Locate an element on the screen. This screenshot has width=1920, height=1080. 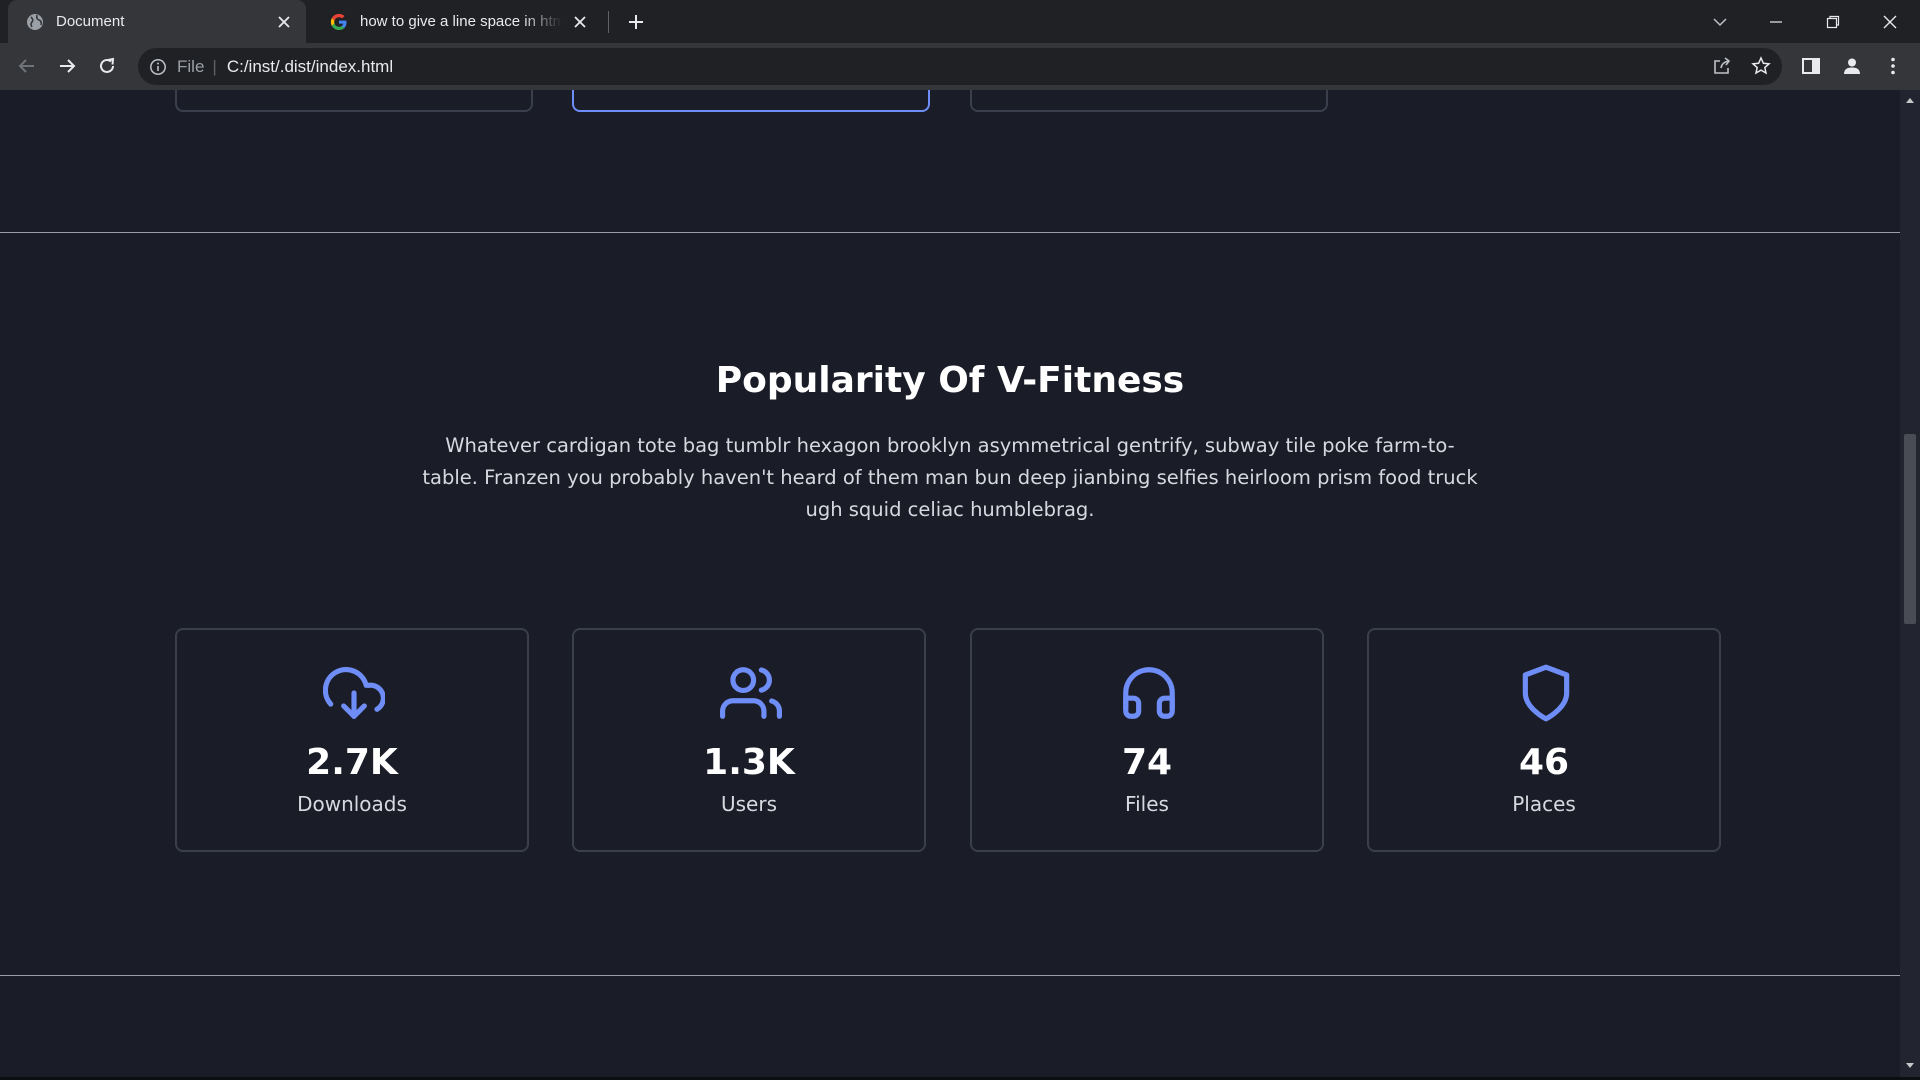
profile-button is located at coordinates (1852, 66).